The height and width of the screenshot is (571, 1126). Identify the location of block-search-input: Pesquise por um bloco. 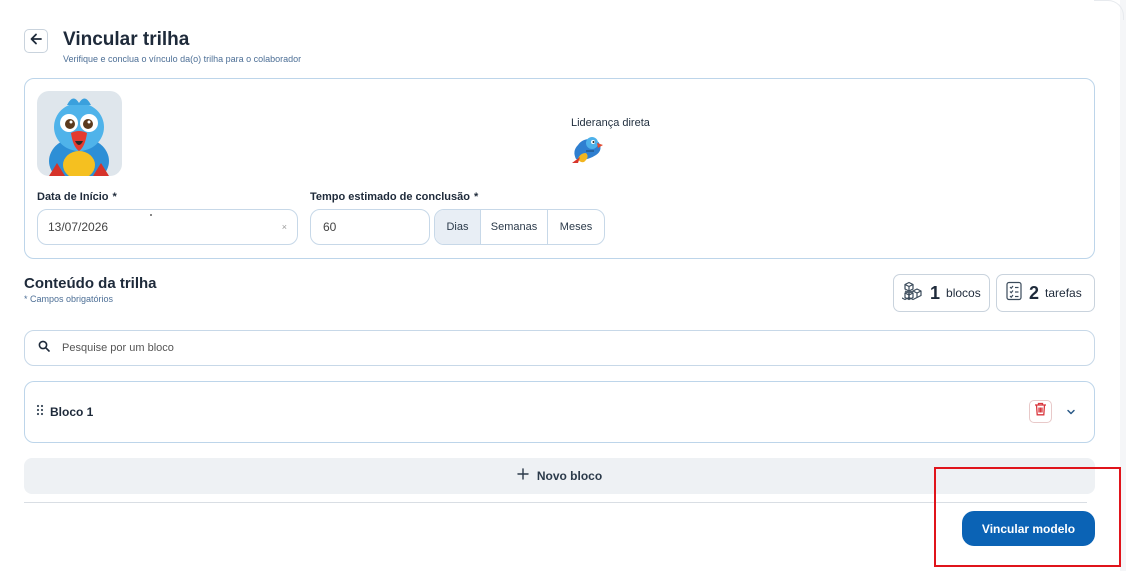
(559, 348).